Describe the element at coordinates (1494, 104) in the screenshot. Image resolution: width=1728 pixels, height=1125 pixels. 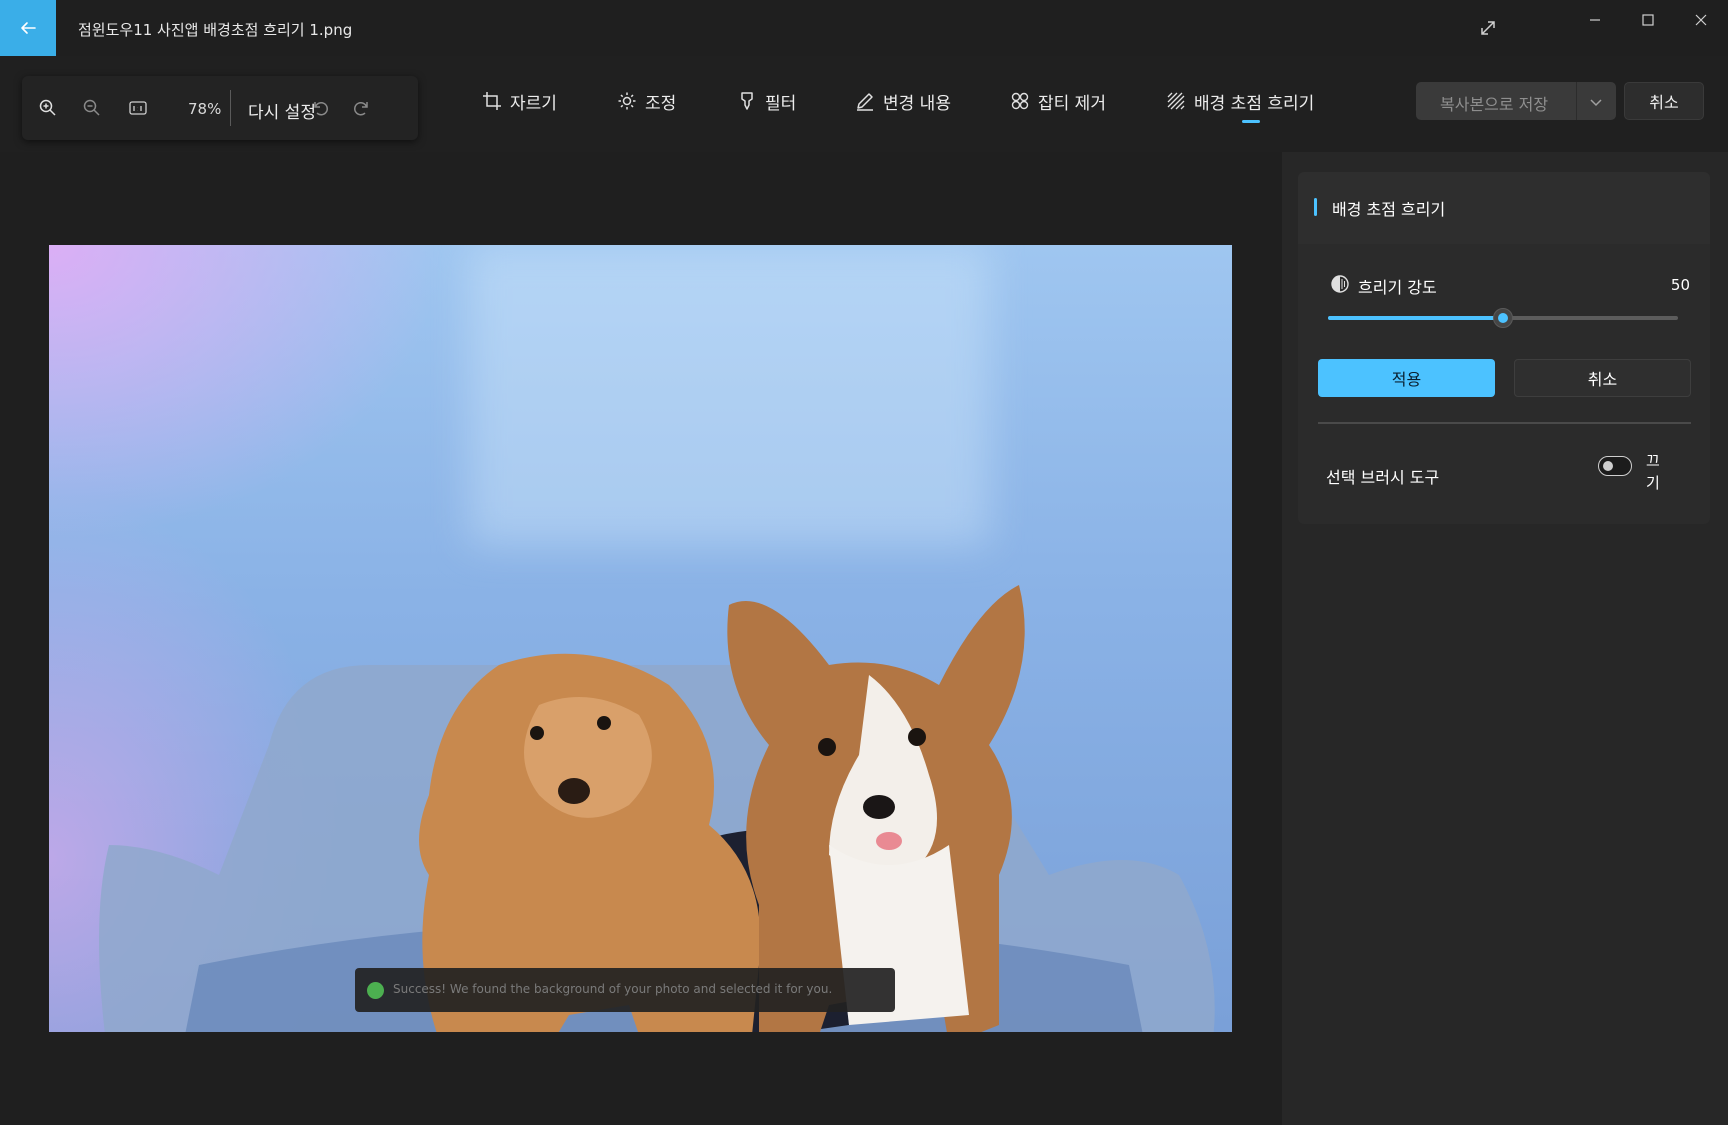
I see `save-copy-label: 복사본으로 저장` at that location.